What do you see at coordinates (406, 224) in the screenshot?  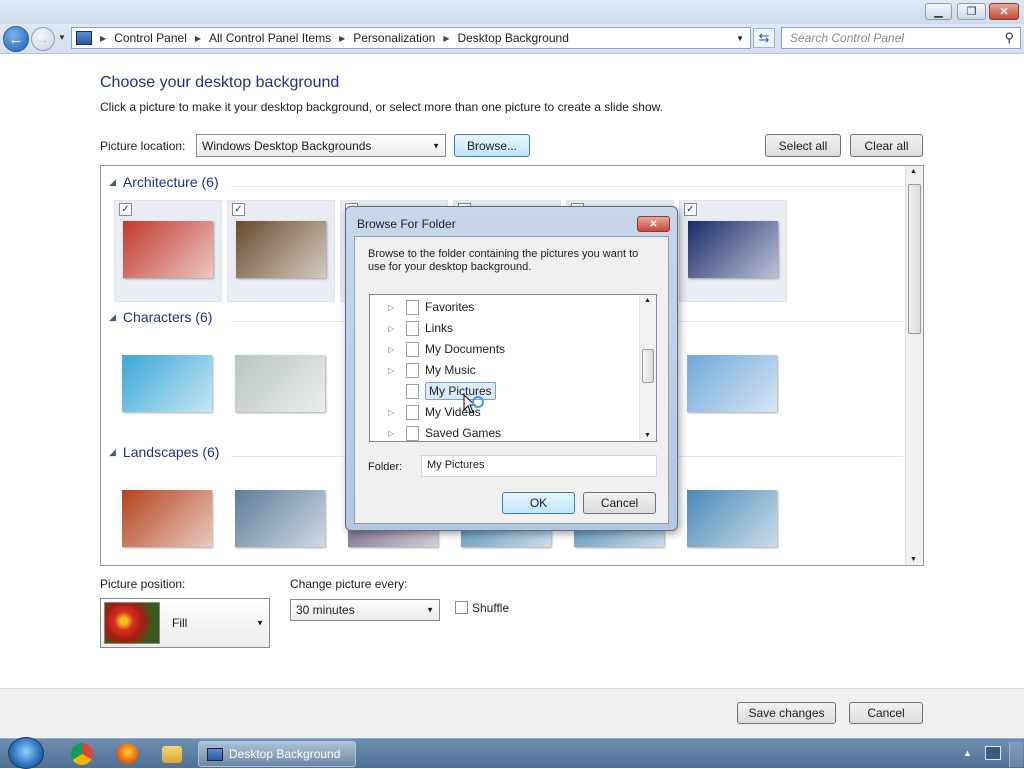 I see `dialog-title: Browse For Folder` at bounding box center [406, 224].